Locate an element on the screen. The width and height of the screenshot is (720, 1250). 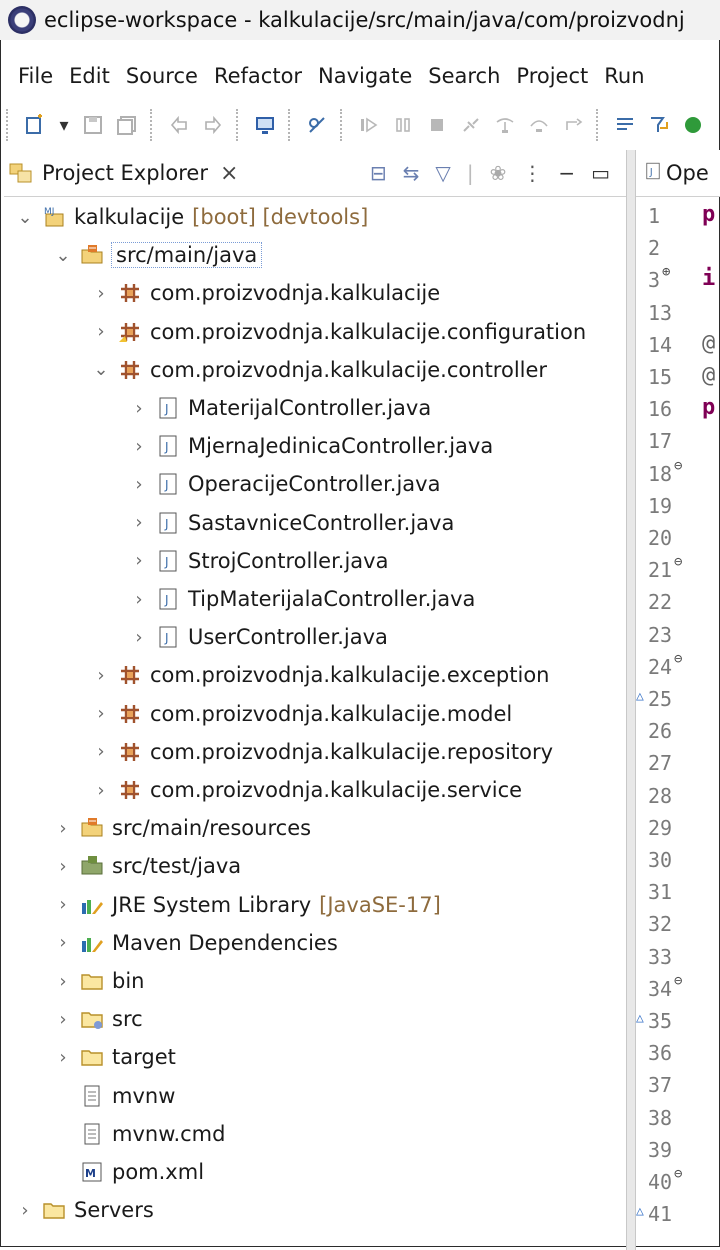
tree-item: › bin is located at coordinates (339, 981).